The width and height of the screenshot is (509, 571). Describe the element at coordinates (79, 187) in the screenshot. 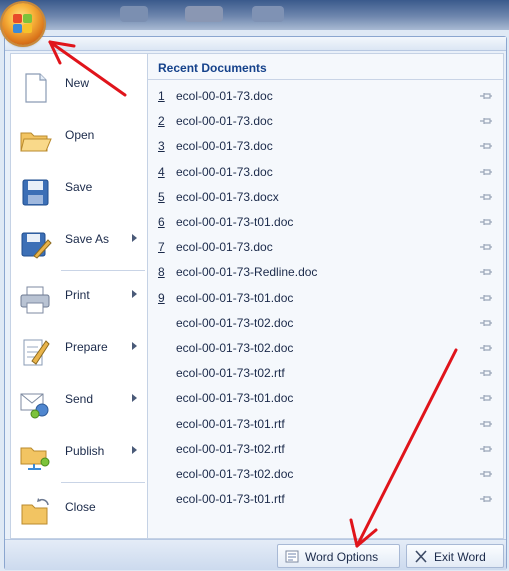

I see `menu-item-label: Save` at that location.